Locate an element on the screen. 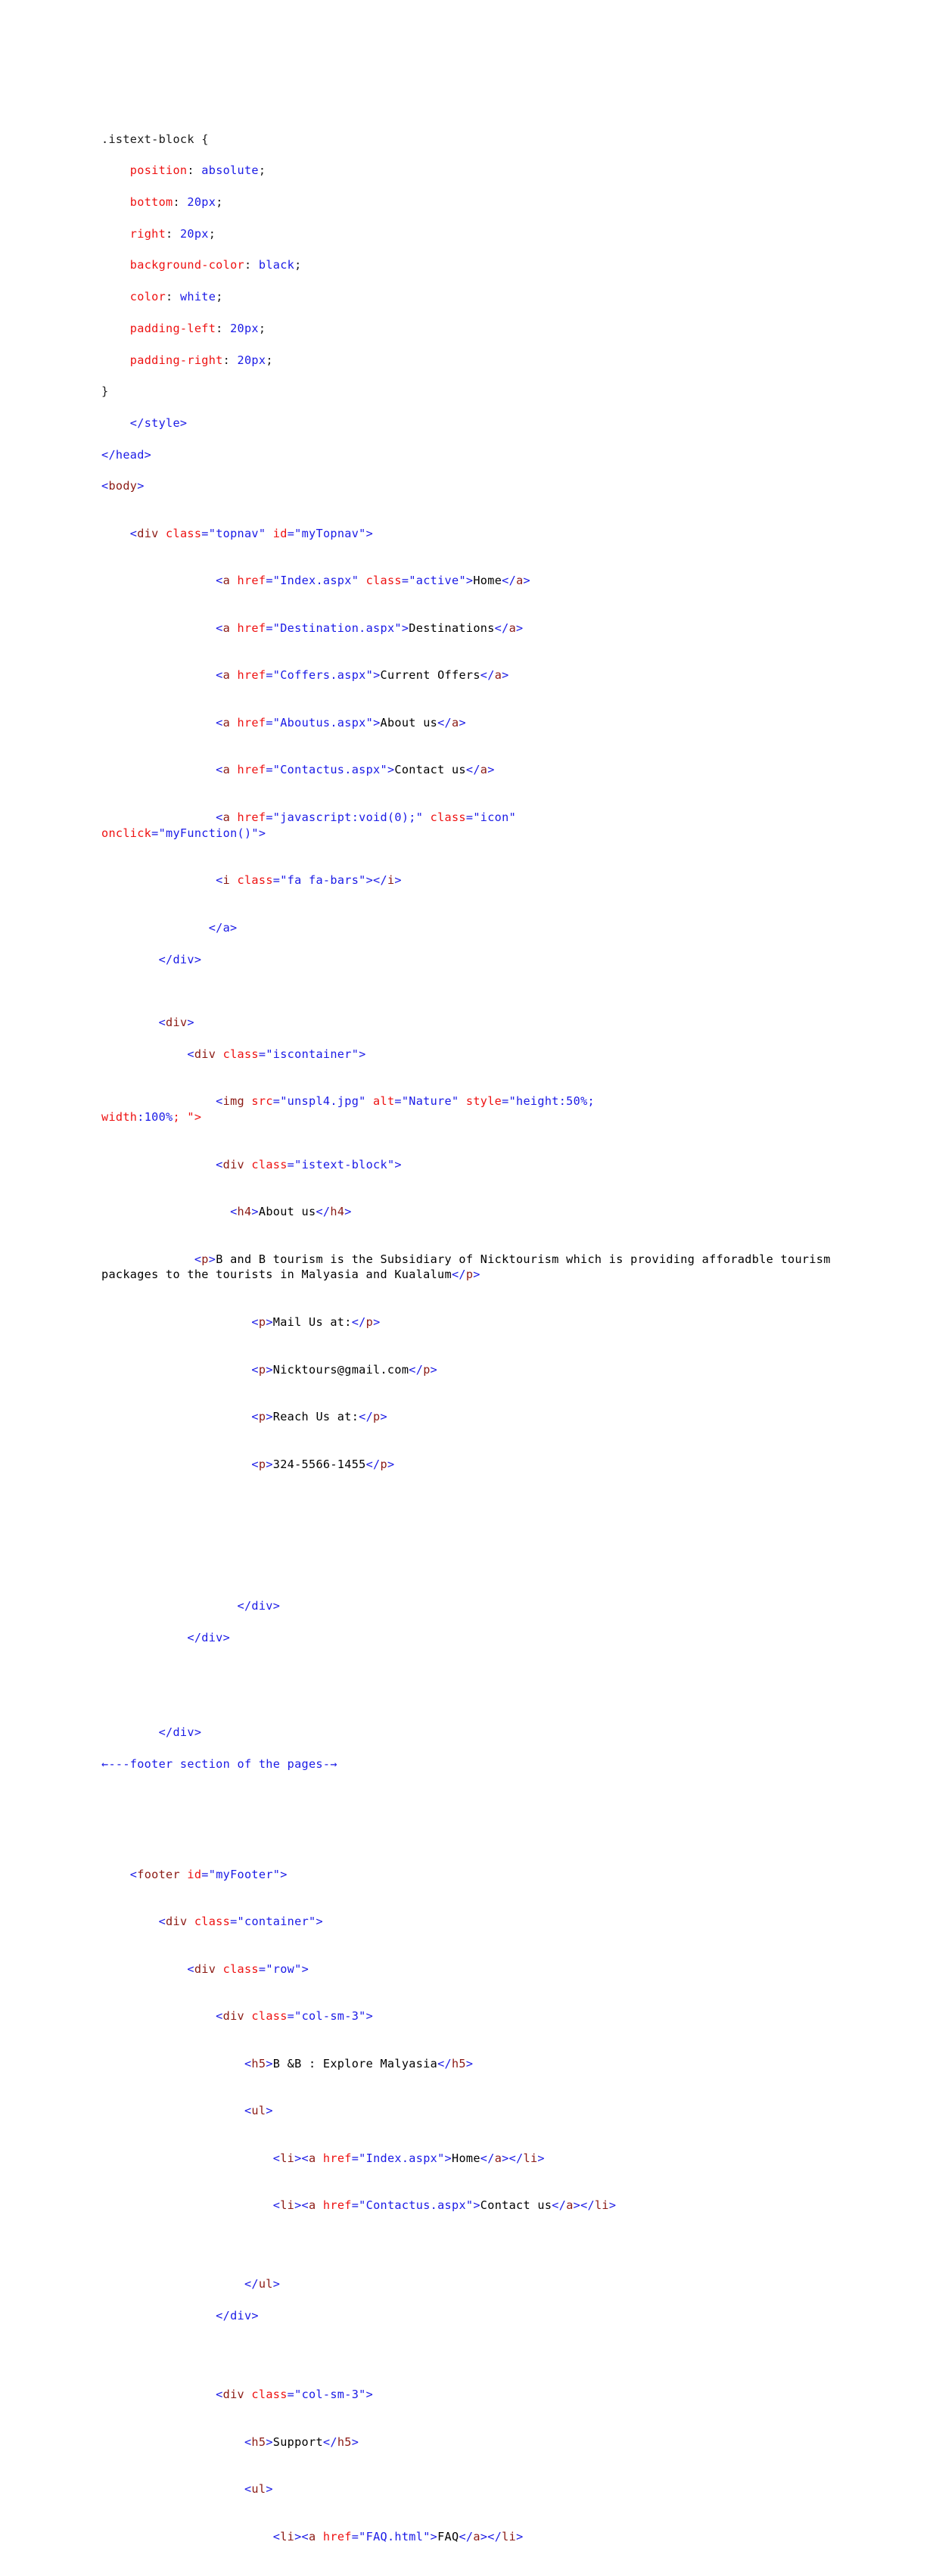 This screenshot has height=2576, width=939. attr-alt: alt is located at coordinates (384, 1101).